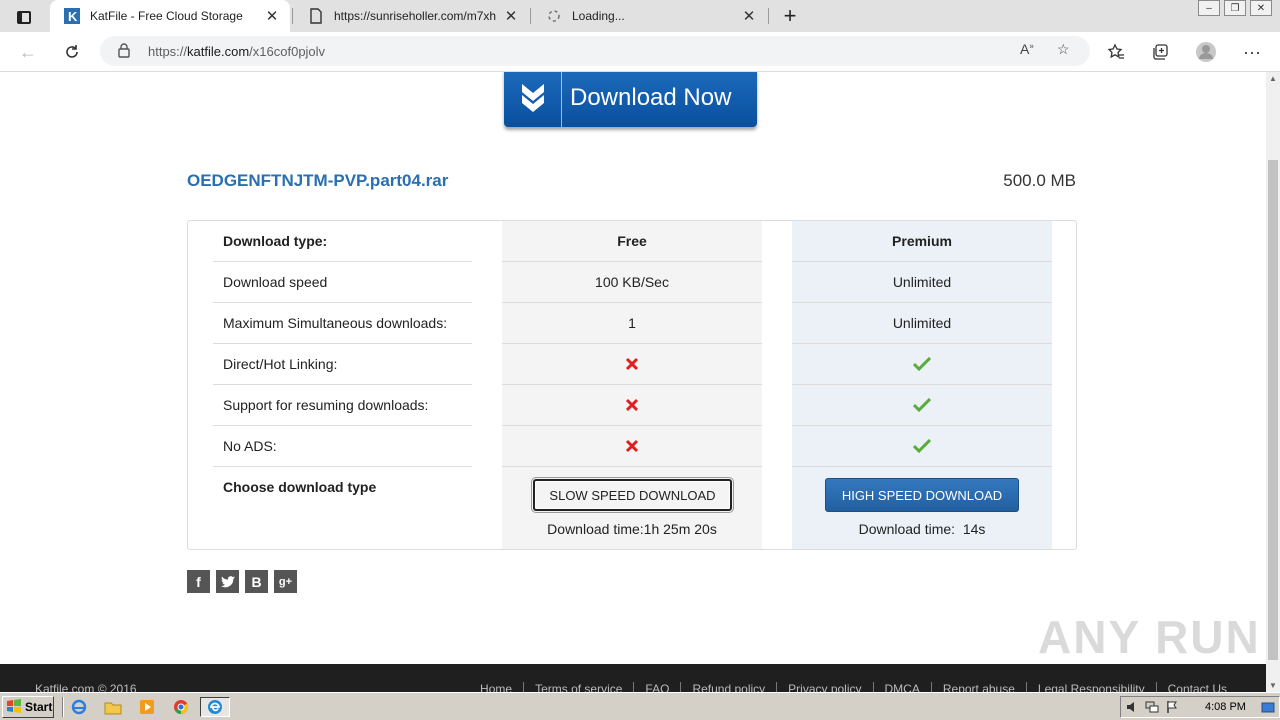  Describe the element at coordinates (1090, 687) in the screenshot. I see `footer-link-legal: Legal Responsibility` at that location.